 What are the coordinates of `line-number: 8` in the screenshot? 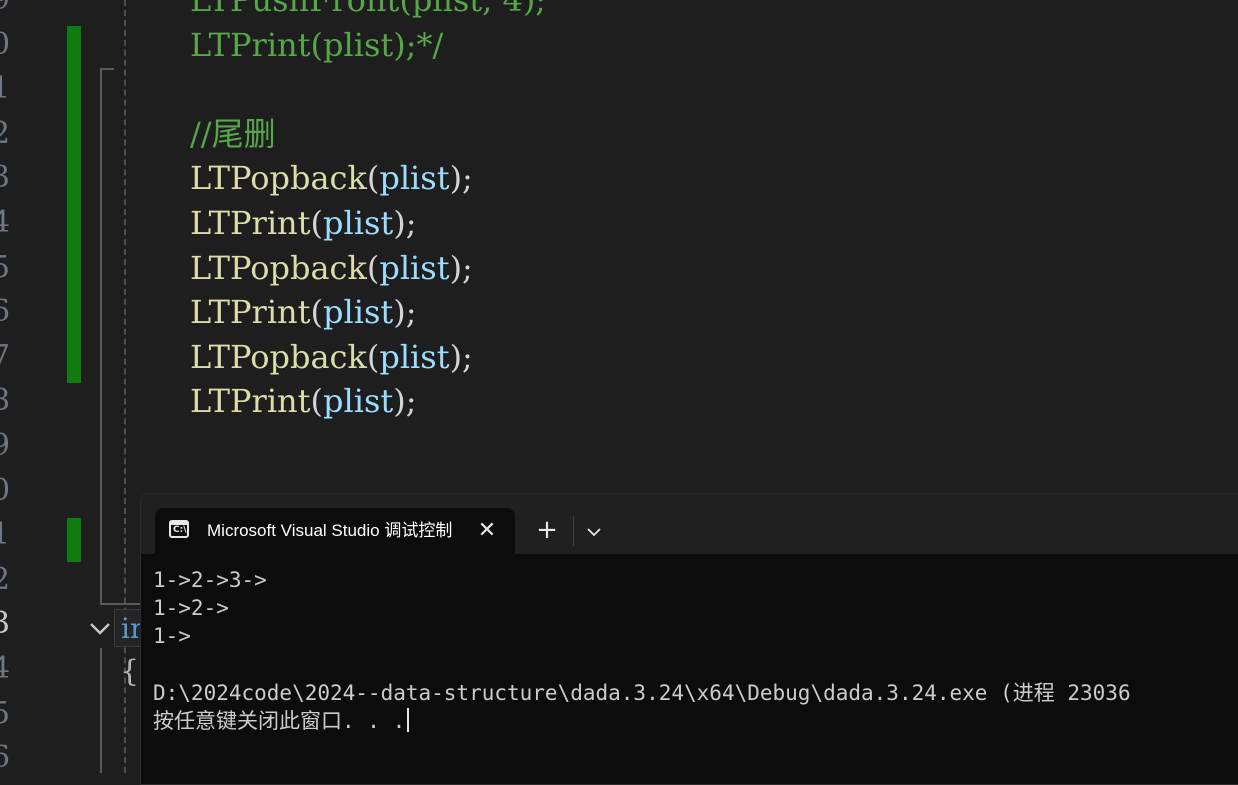 It's located at (5, 401).